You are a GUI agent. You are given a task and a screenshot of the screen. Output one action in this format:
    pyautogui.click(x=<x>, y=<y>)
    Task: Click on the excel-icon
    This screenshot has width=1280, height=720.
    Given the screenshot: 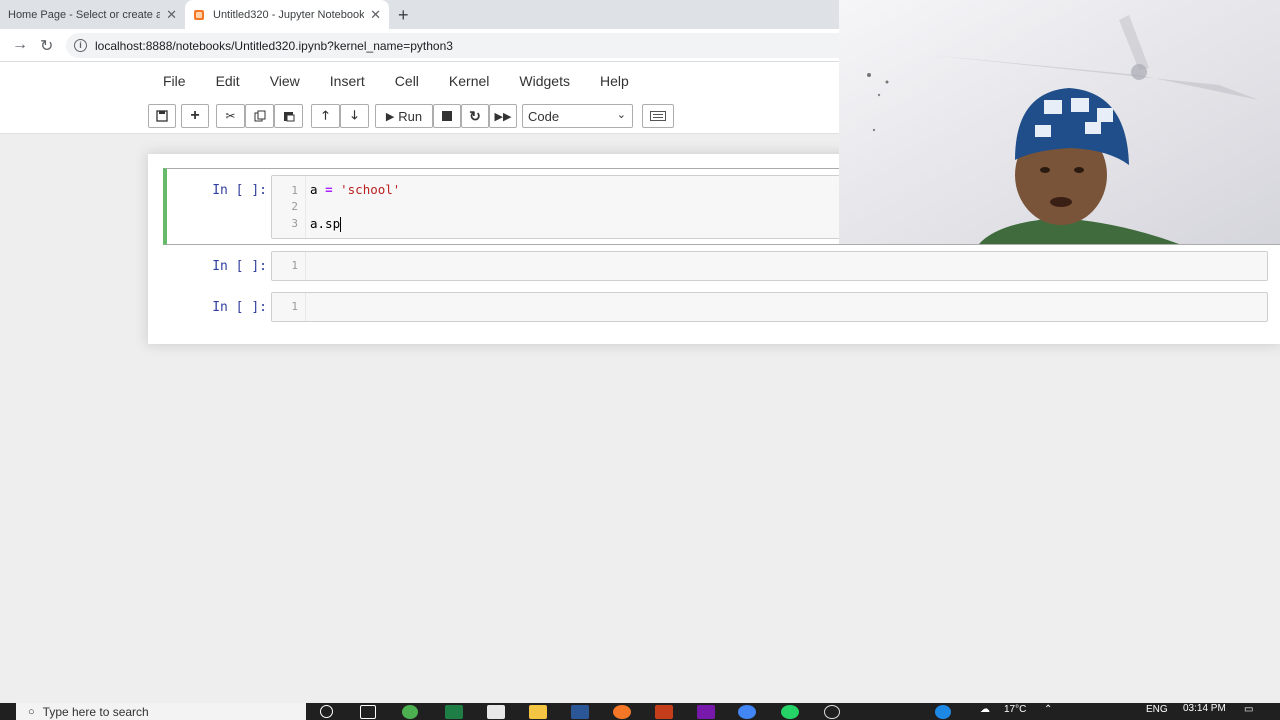 What is the action you would take?
    pyautogui.click(x=454, y=712)
    